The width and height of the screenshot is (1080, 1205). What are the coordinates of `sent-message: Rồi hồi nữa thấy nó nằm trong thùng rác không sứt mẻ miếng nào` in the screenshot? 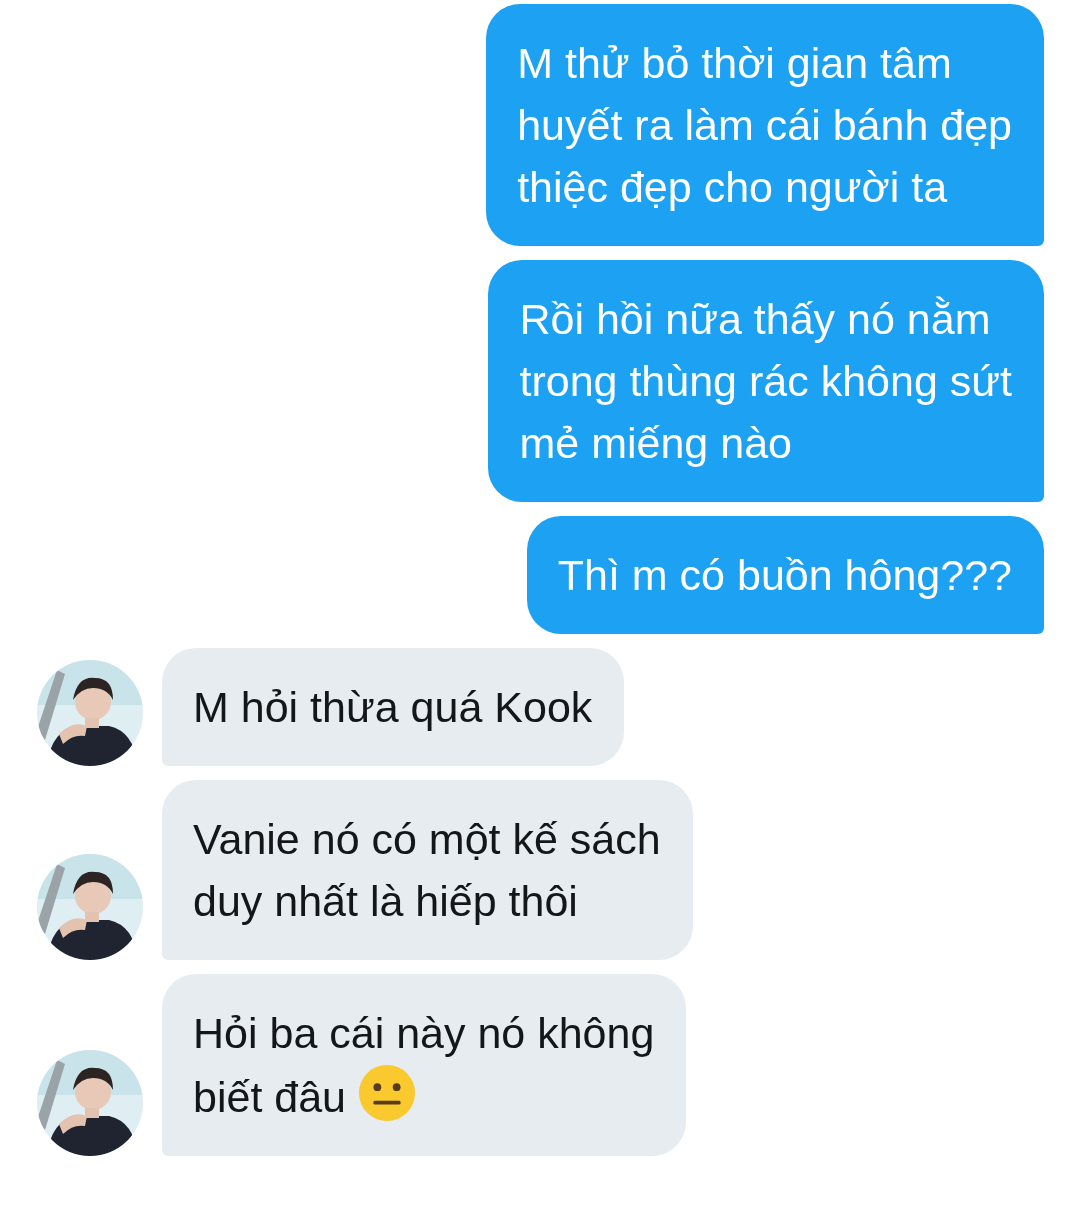 It's located at (766, 381).